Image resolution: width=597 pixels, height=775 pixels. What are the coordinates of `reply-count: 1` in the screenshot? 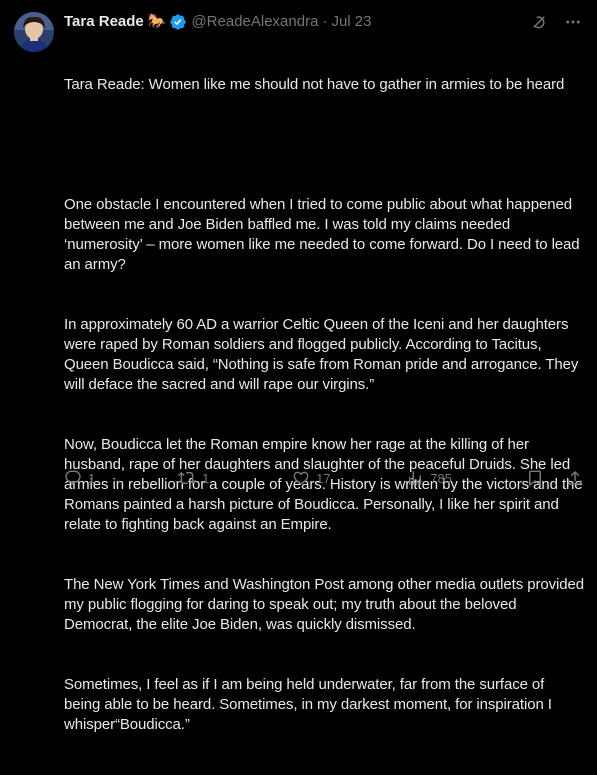 It's located at (92, 478).